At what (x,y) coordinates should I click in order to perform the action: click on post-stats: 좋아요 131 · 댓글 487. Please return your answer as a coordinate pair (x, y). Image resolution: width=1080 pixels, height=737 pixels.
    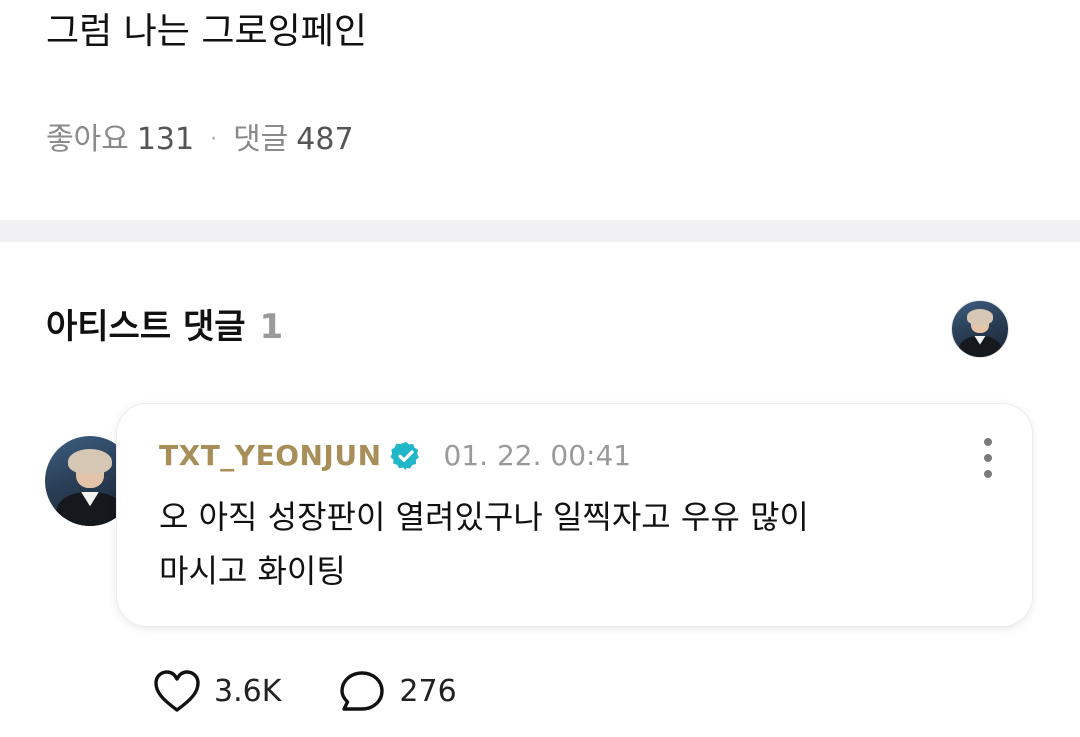
    Looking at the image, I should click on (200, 140).